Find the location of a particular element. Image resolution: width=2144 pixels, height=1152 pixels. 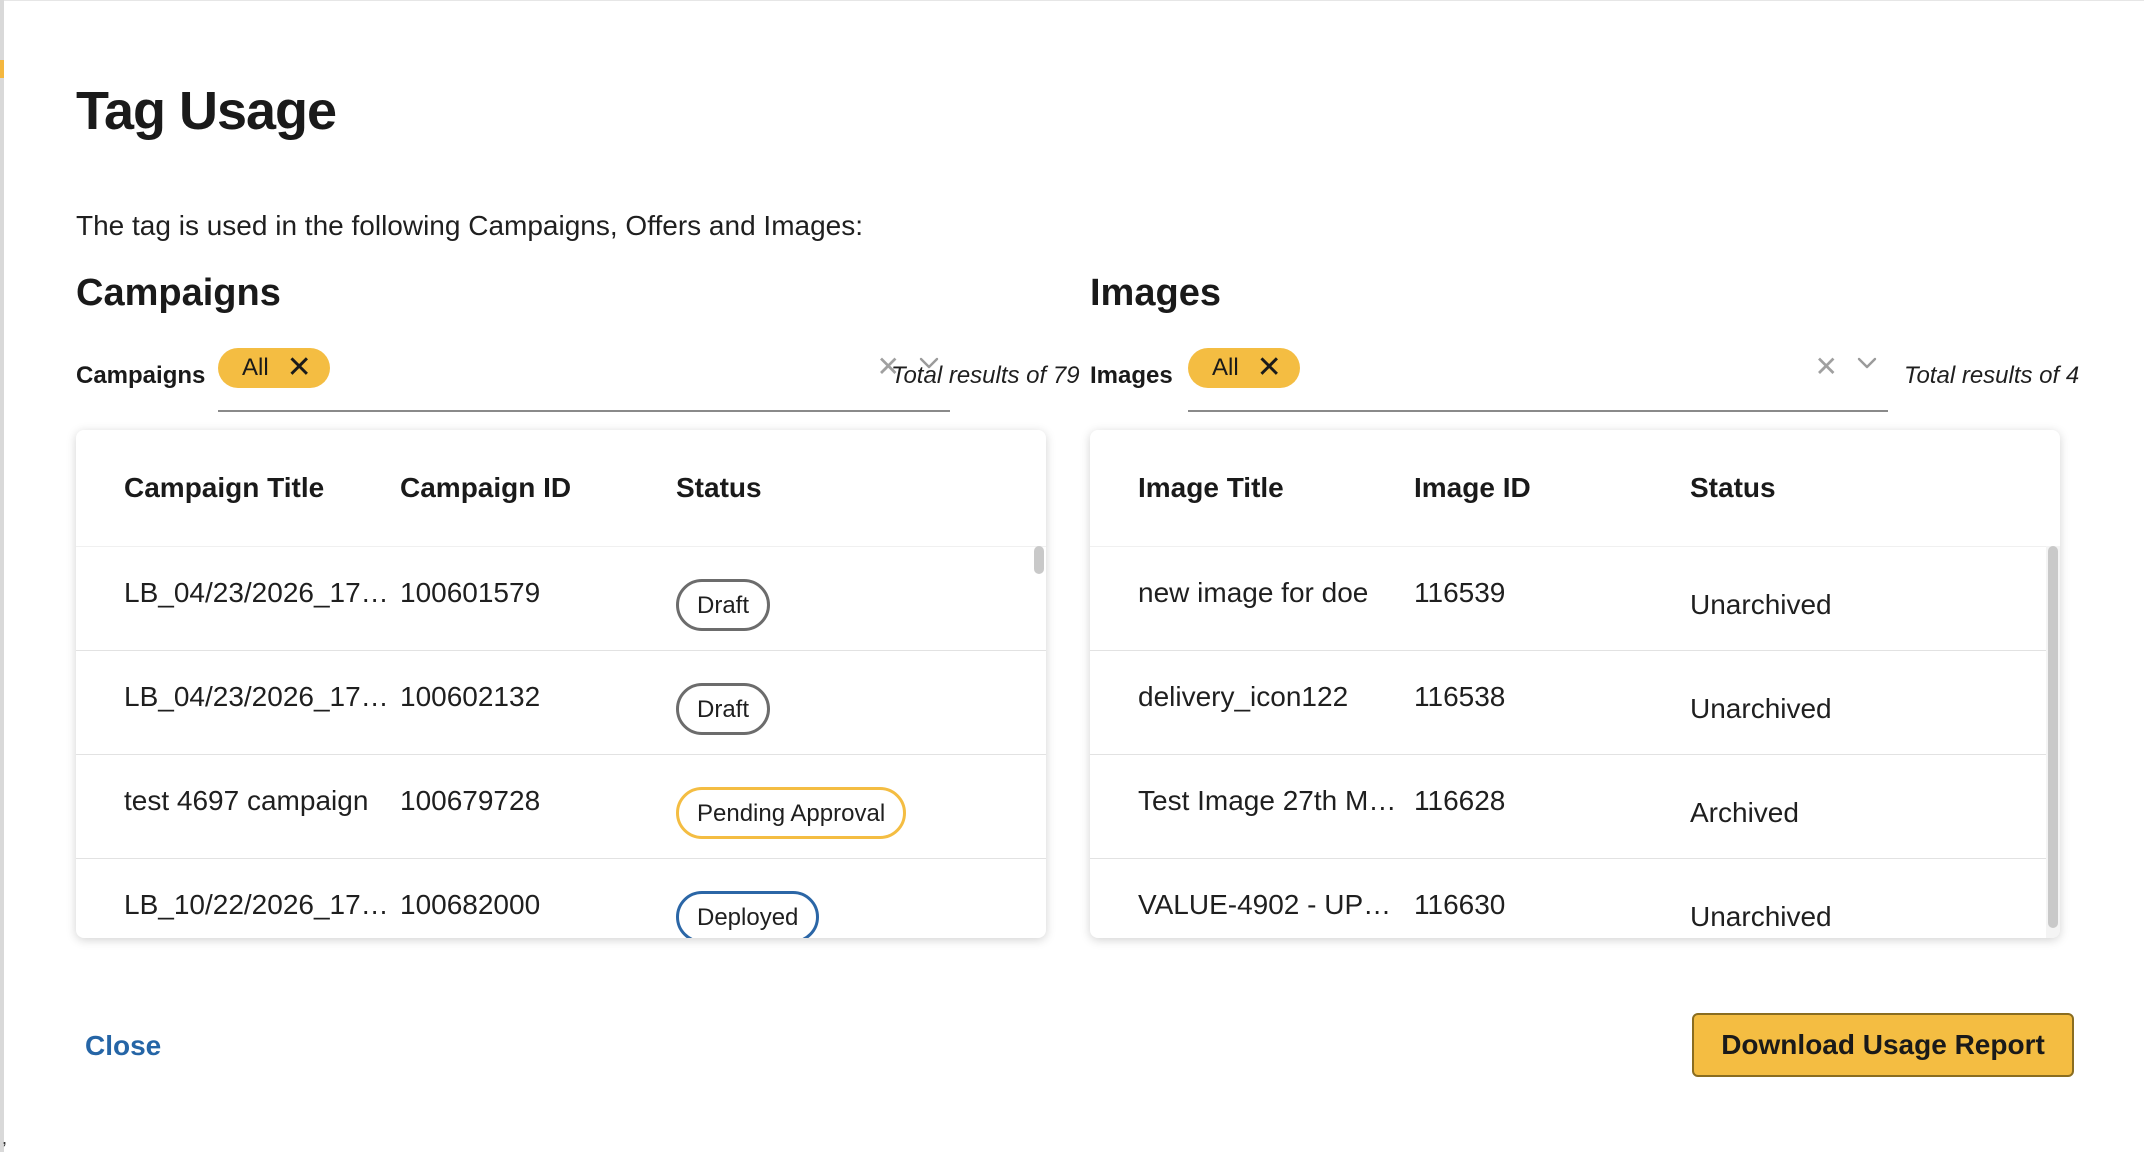

window-edge-accent is located at coordinates (2, 69).